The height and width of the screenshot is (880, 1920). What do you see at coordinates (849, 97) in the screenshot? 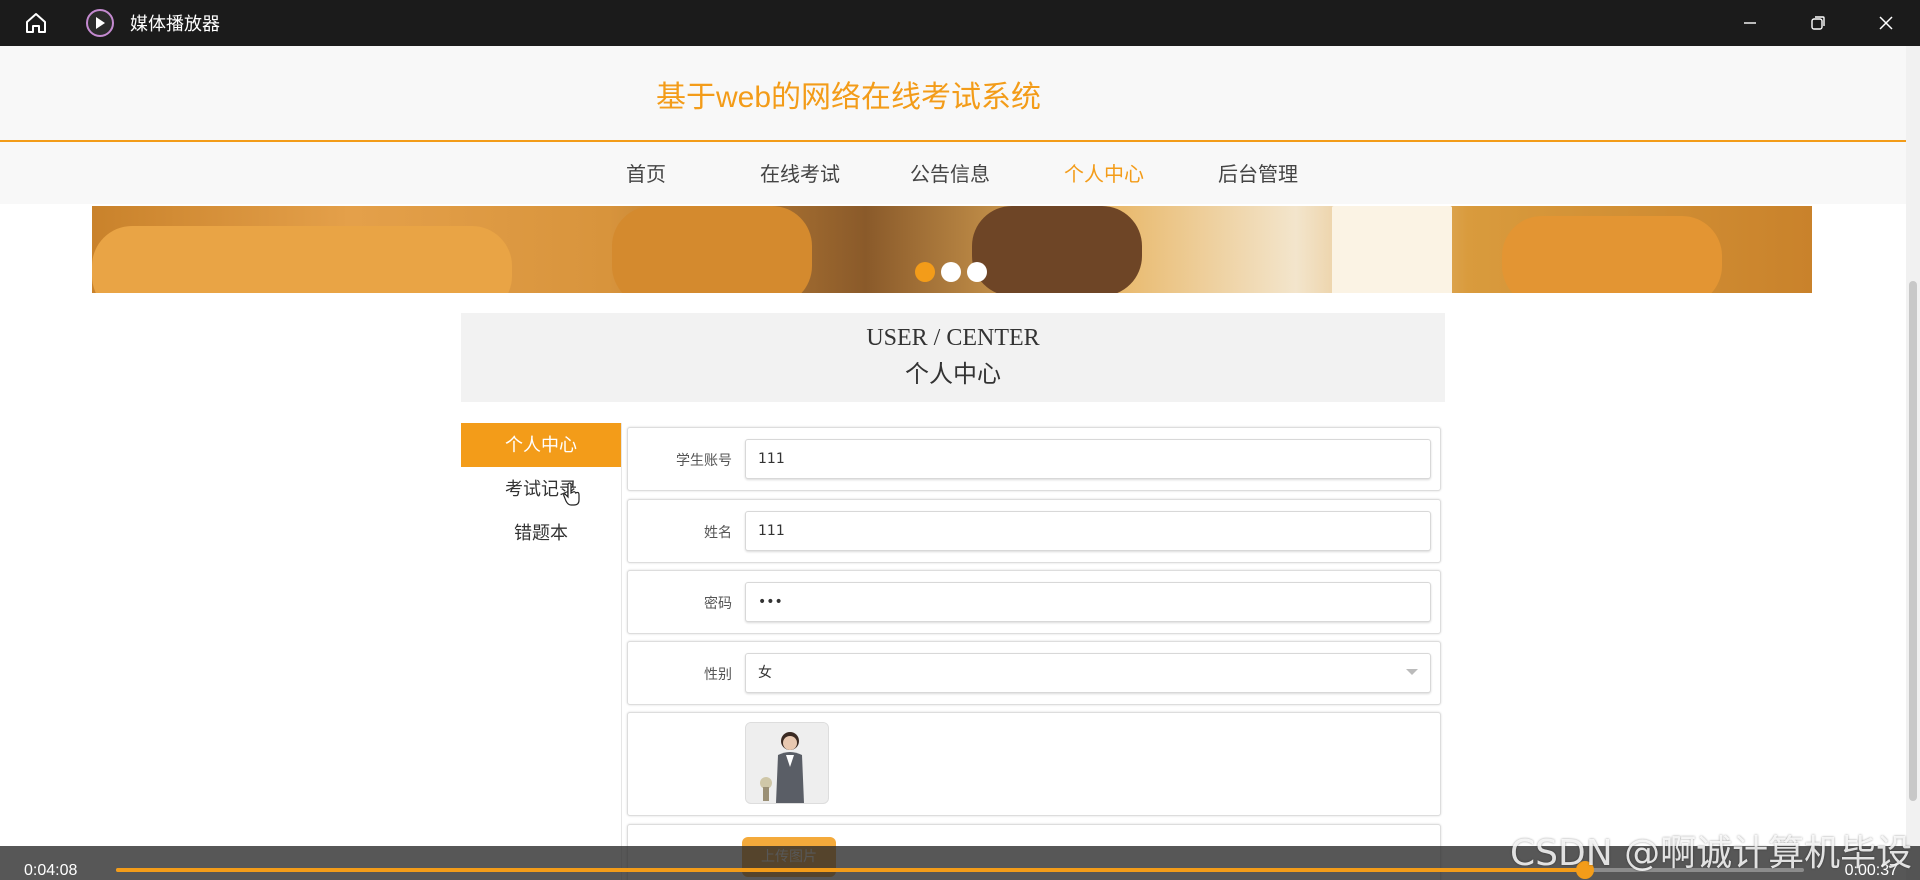
I see `site-title: 基于web的网络在线考试系统` at bounding box center [849, 97].